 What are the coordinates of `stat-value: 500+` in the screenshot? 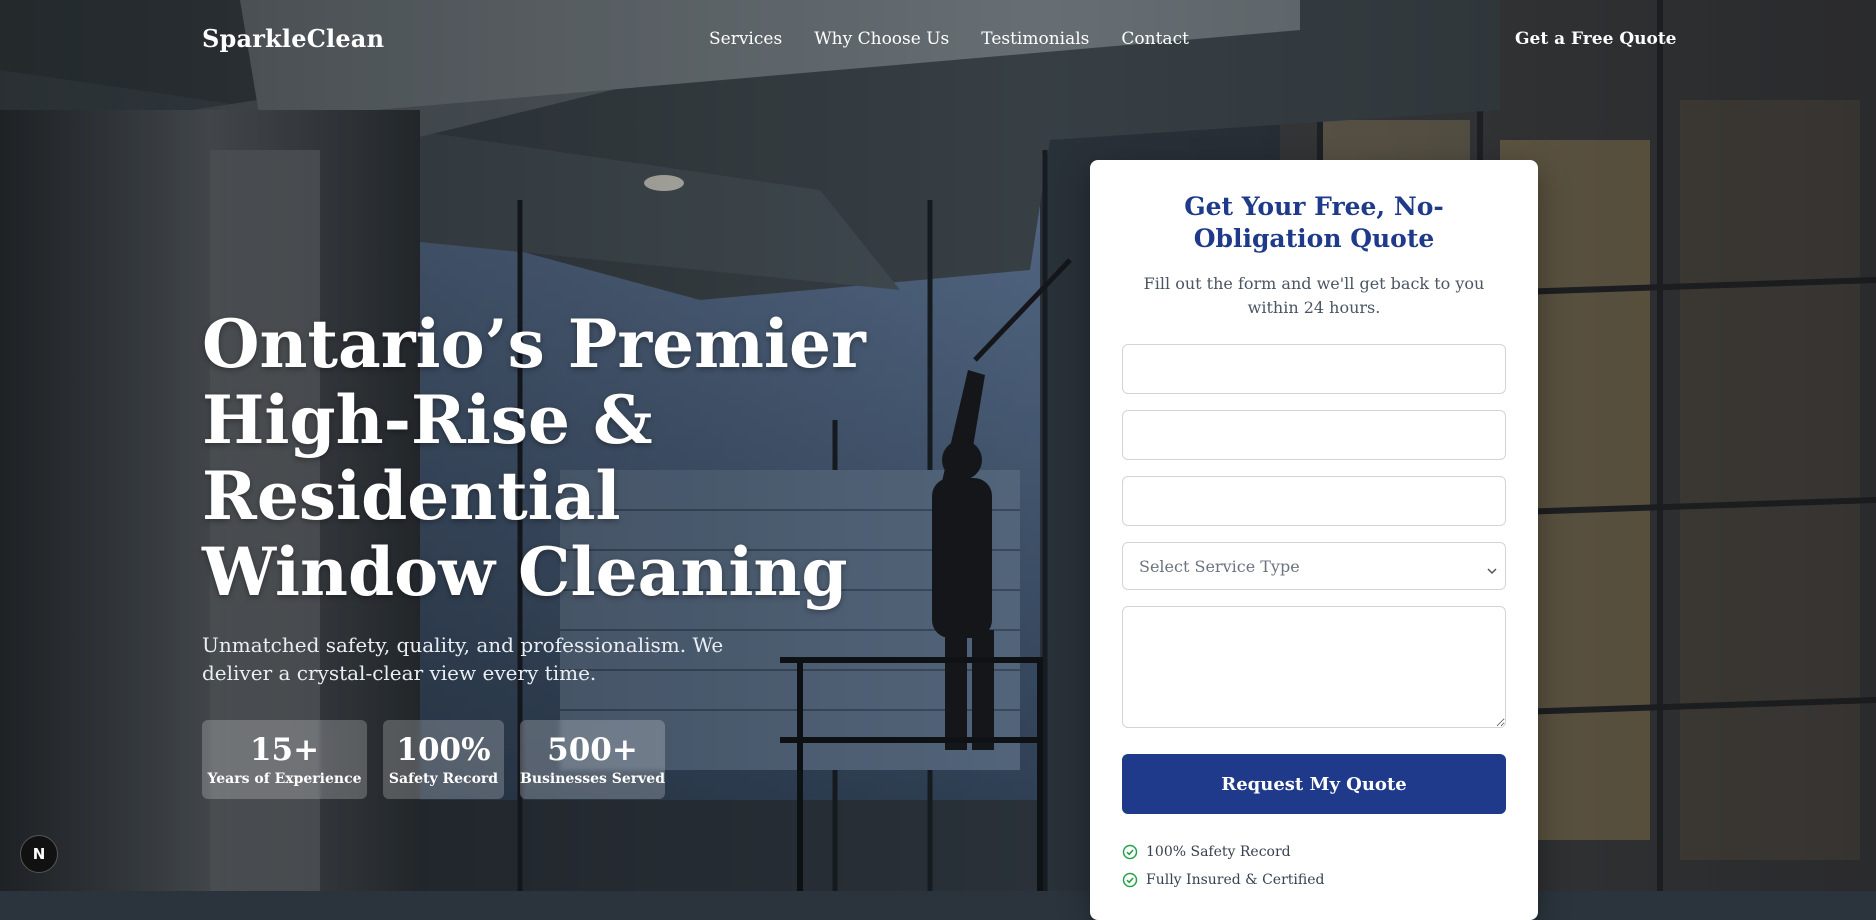 It's located at (592, 749).